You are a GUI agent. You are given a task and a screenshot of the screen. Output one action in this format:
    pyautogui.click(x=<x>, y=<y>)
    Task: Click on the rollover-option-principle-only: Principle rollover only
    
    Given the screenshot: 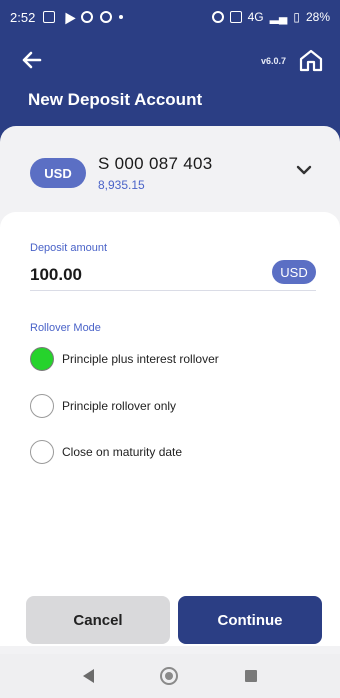 What is the action you would take?
    pyautogui.click(x=103, y=406)
    